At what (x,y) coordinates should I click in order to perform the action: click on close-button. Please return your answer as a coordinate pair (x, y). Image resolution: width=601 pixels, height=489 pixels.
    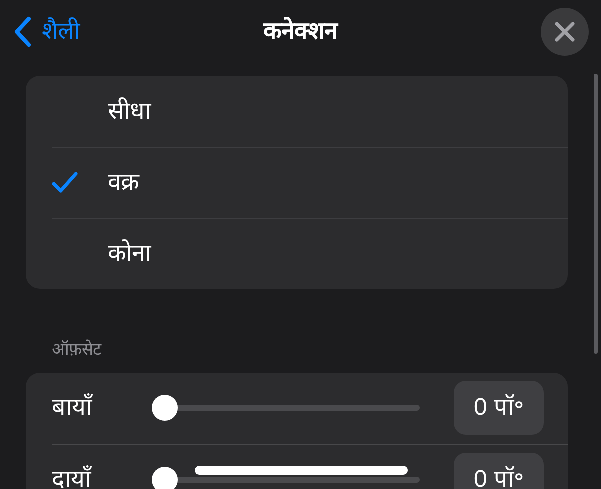
    Looking at the image, I should click on (565, 32).